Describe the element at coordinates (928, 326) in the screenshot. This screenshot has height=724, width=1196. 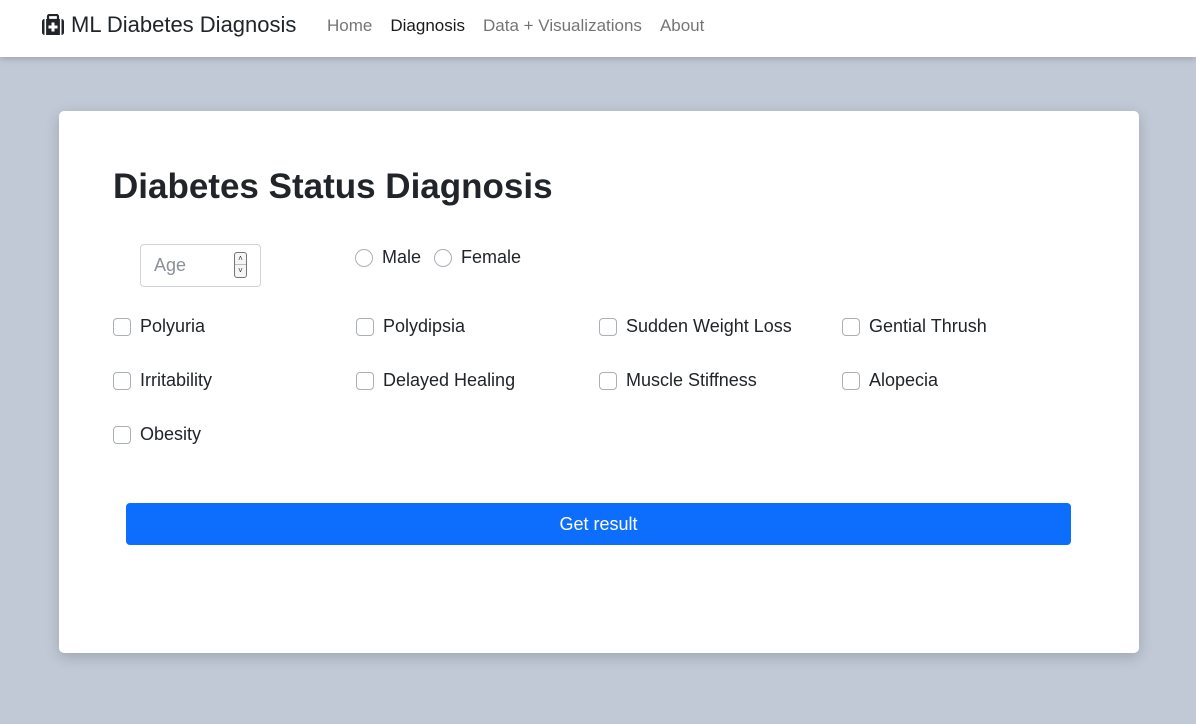
I see `checkbox-label: Gential Thrush` at that location.